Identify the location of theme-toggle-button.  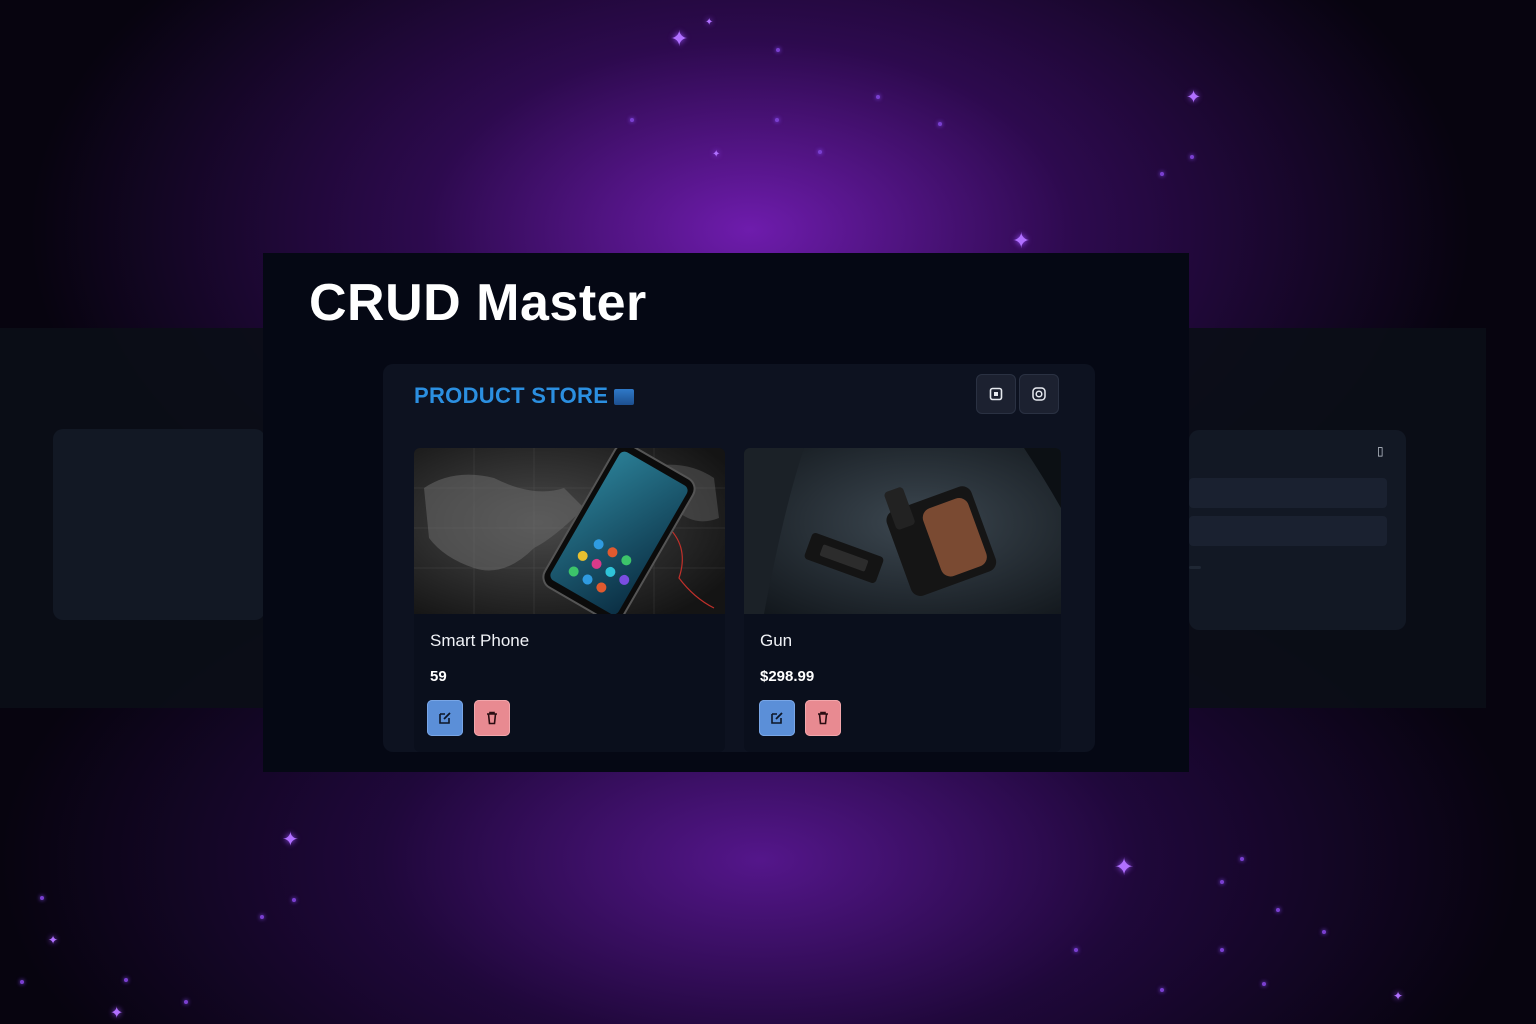
(1039, 394).